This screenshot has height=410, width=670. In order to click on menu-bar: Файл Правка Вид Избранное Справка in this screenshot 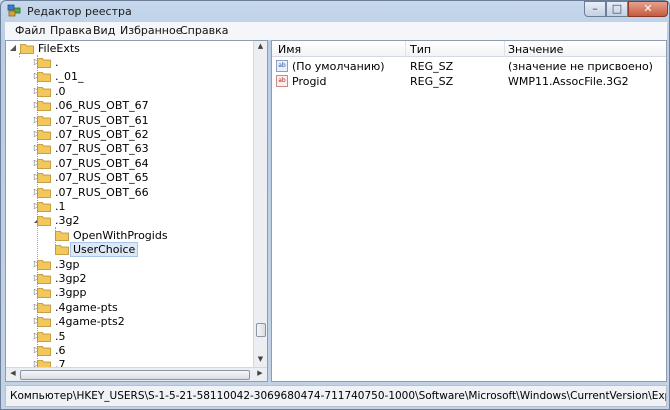, I will do `click(336, 31)`.